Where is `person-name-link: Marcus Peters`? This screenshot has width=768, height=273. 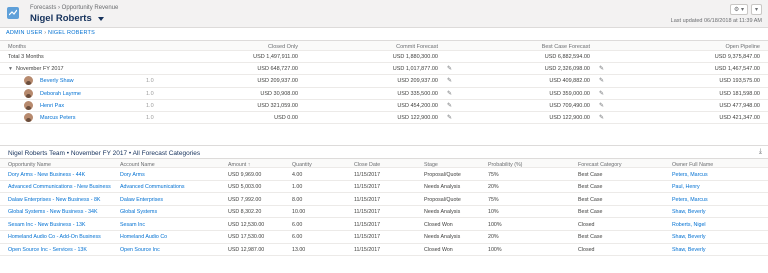 person-name-link: Marcus Peters is located at coordinates (57, 118).